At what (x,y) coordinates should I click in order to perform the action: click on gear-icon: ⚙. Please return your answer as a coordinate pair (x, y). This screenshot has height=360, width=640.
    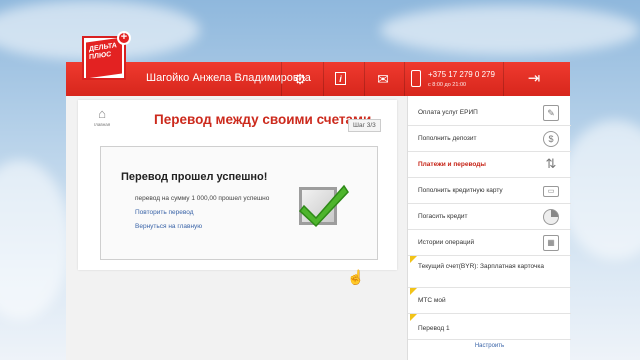
    Looking at the image, I should click on (300, 79).